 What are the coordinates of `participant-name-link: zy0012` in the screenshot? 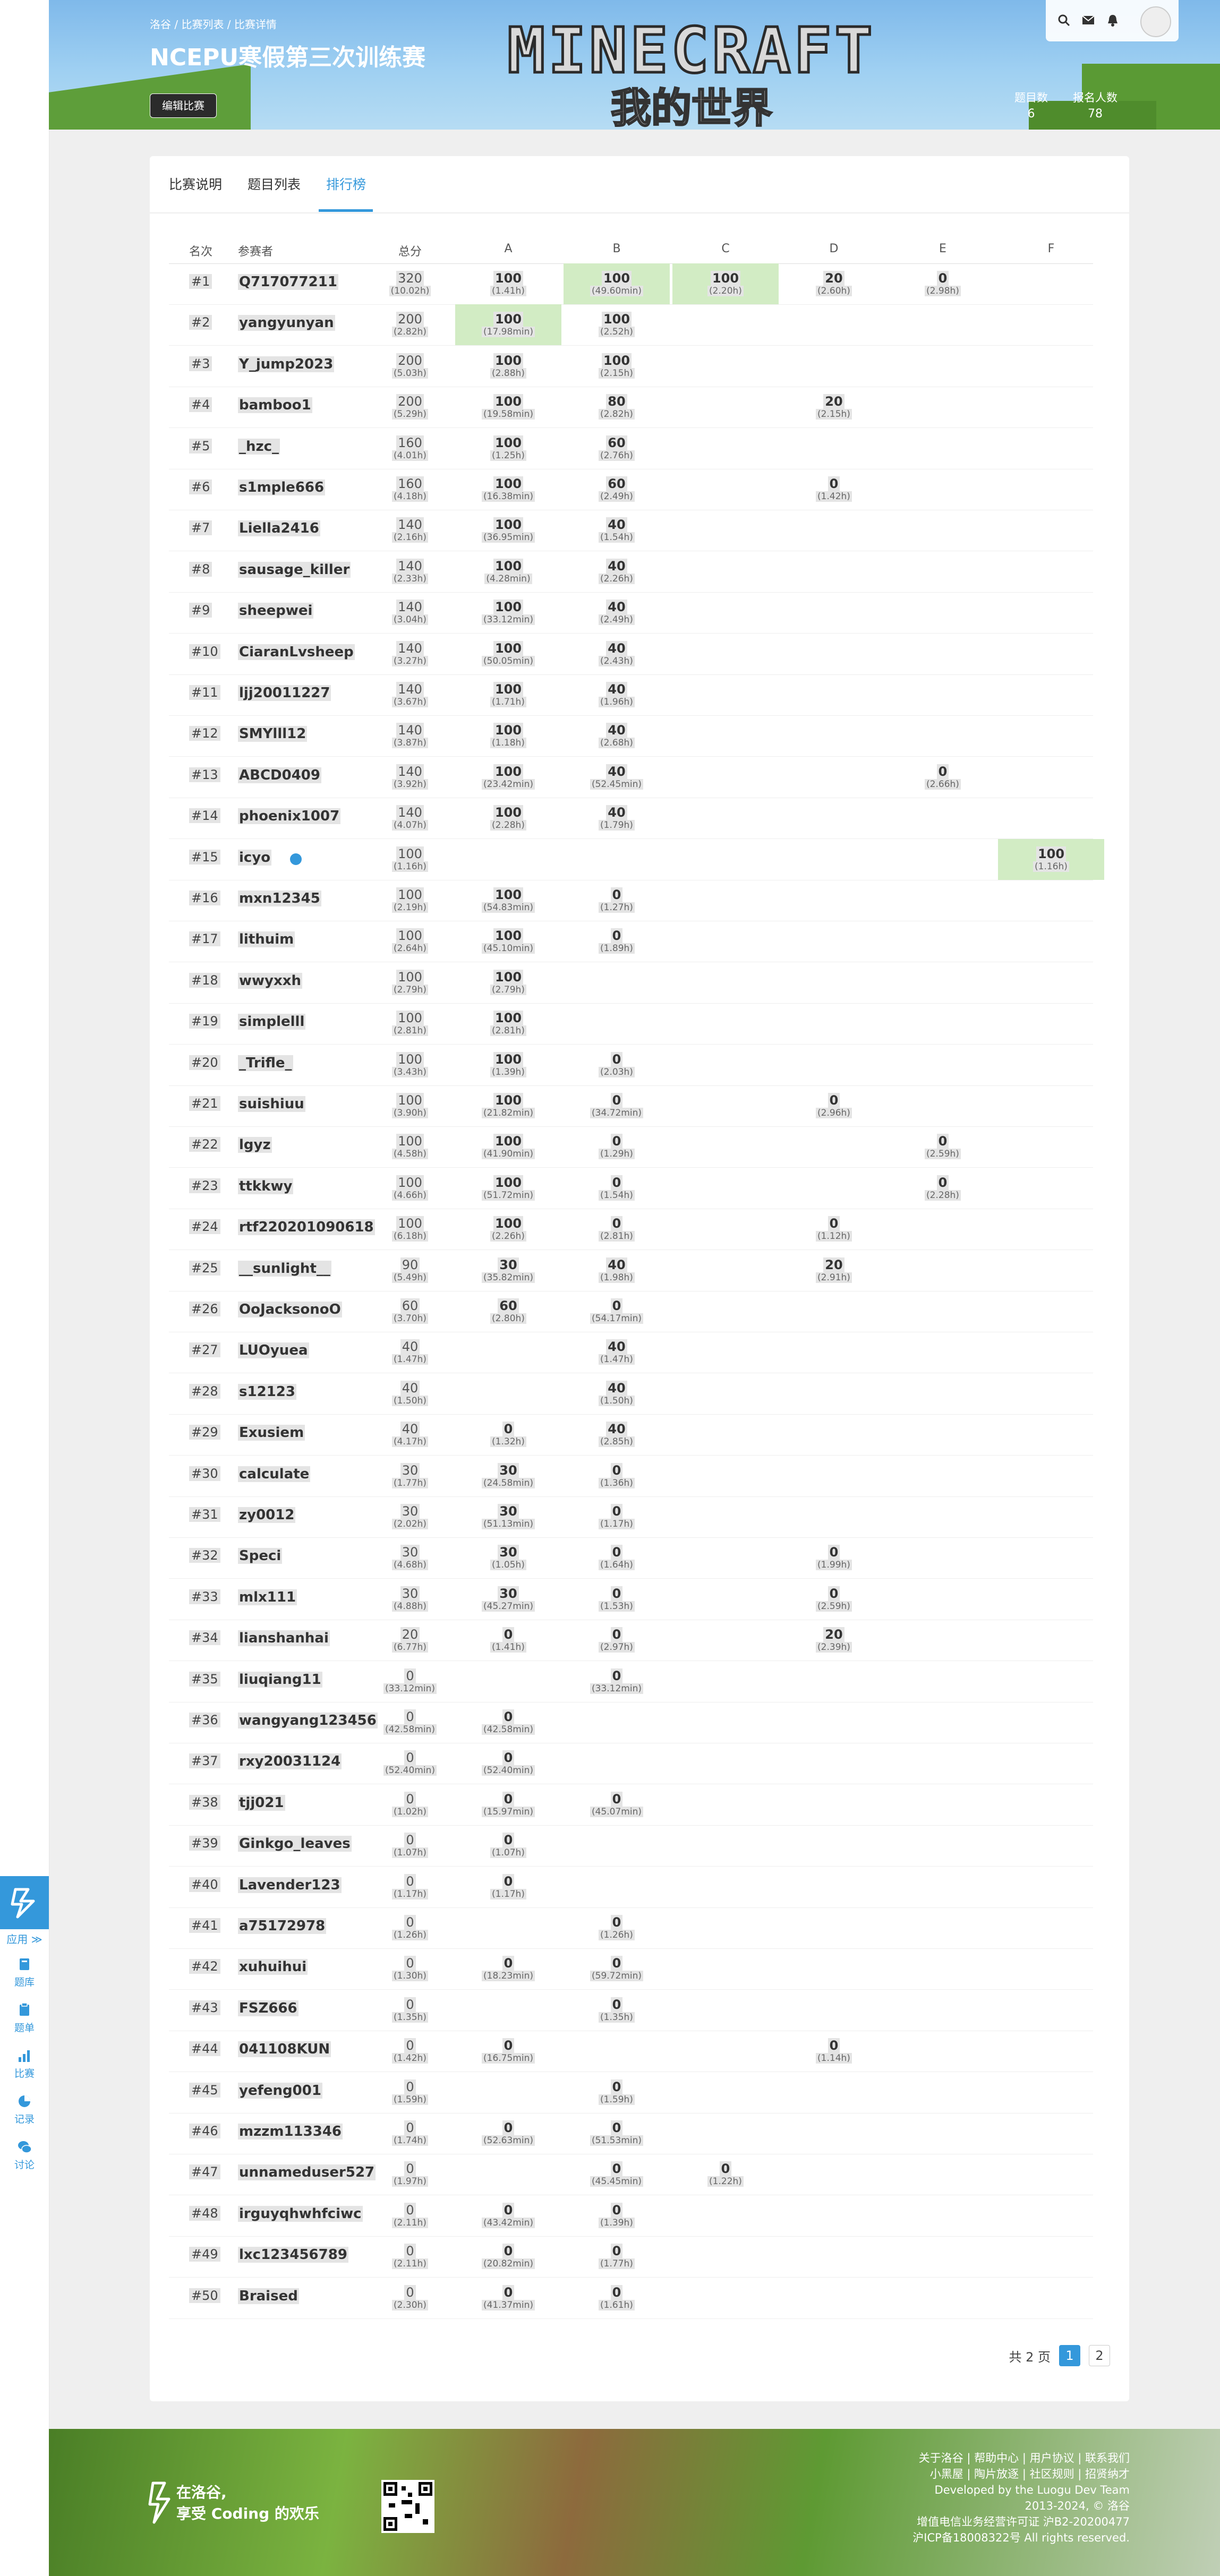 It's located at (267, 1515).